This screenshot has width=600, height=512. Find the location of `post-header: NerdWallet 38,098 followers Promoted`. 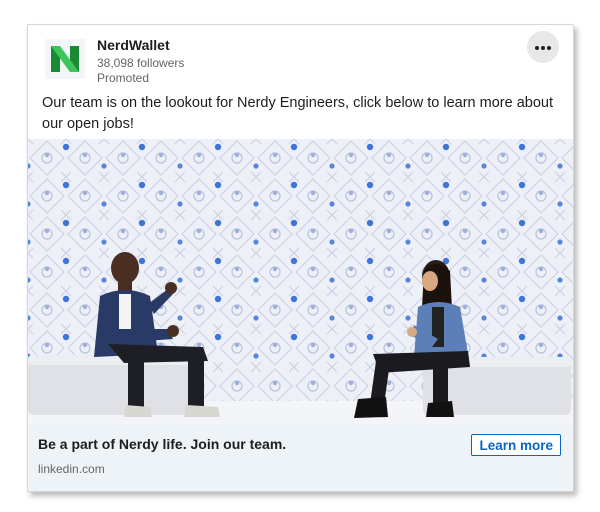

post-header: NerdWallet 38,098 followers Promoted is located at coordinates (300, 56).